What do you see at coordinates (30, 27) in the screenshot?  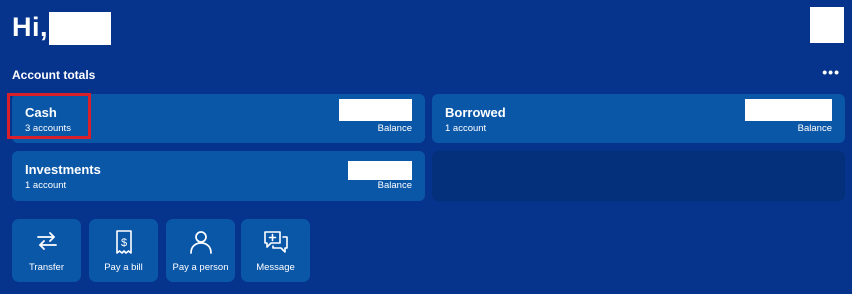 I see `greeting-text: Hi,` at bounding box center [30, 27].